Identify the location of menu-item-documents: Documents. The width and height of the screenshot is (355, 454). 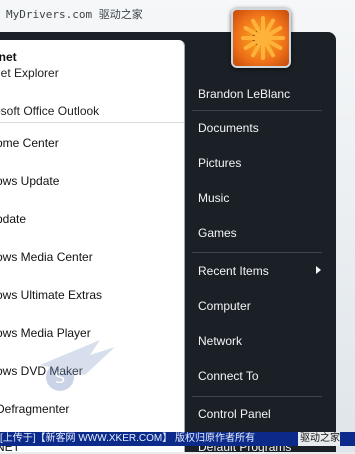
(228, 128).